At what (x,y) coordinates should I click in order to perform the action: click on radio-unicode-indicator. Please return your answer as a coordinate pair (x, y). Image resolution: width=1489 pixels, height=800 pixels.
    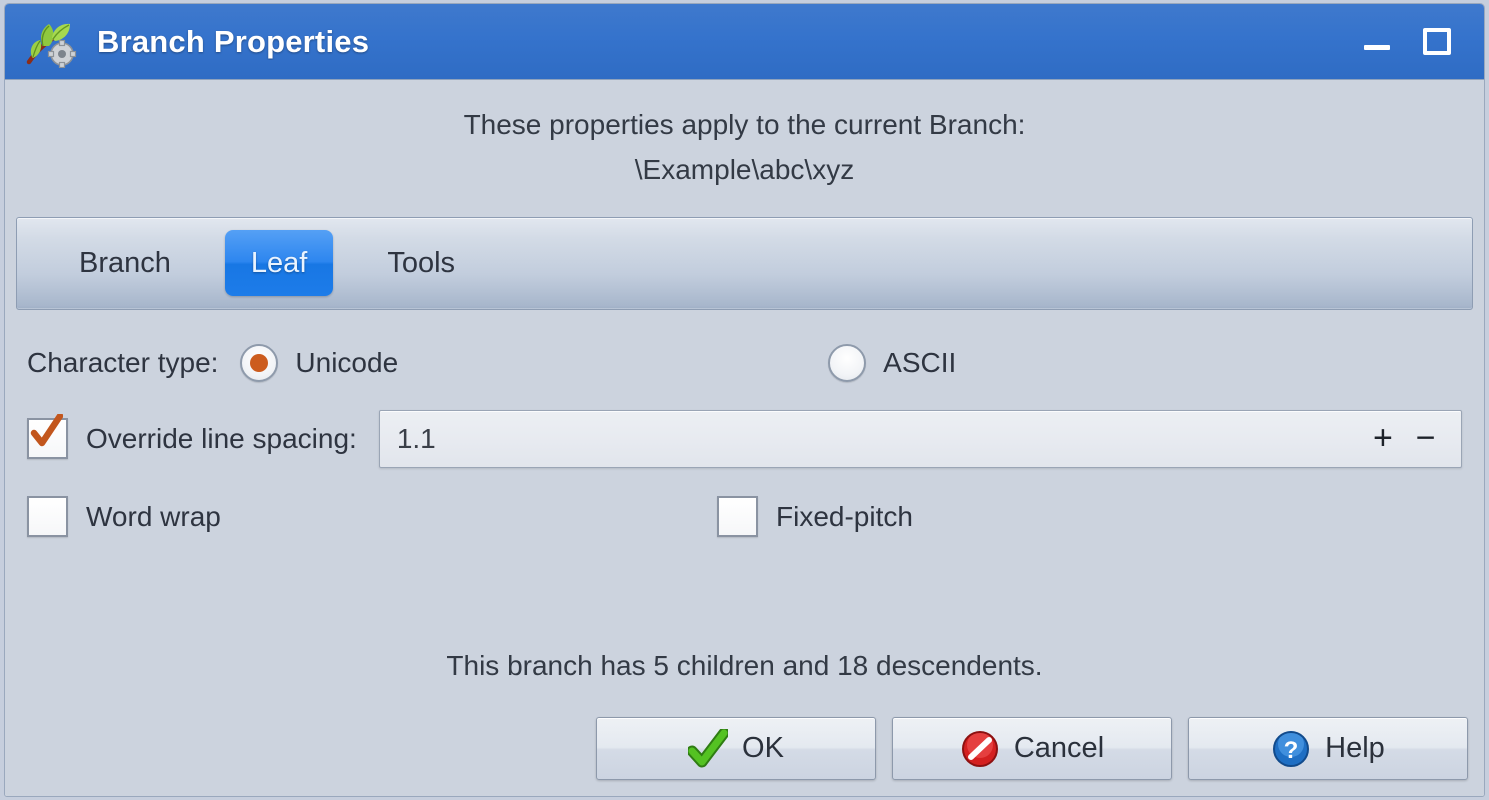
    Looking at the image, I should click on (259, 362).